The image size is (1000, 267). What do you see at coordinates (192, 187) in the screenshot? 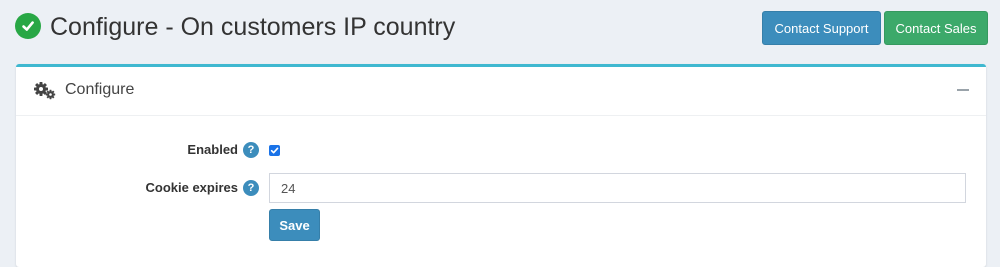
I see `cookie-expires-label: Cookie expires` at bounding box center [192, 187].